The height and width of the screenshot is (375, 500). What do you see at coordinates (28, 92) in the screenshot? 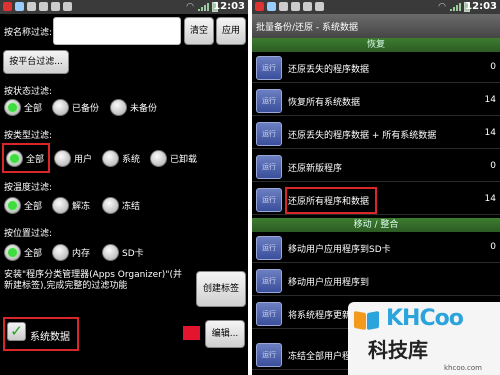
I see `status-filter-label: 按状态过滤:` at bounding box center [28, 92].